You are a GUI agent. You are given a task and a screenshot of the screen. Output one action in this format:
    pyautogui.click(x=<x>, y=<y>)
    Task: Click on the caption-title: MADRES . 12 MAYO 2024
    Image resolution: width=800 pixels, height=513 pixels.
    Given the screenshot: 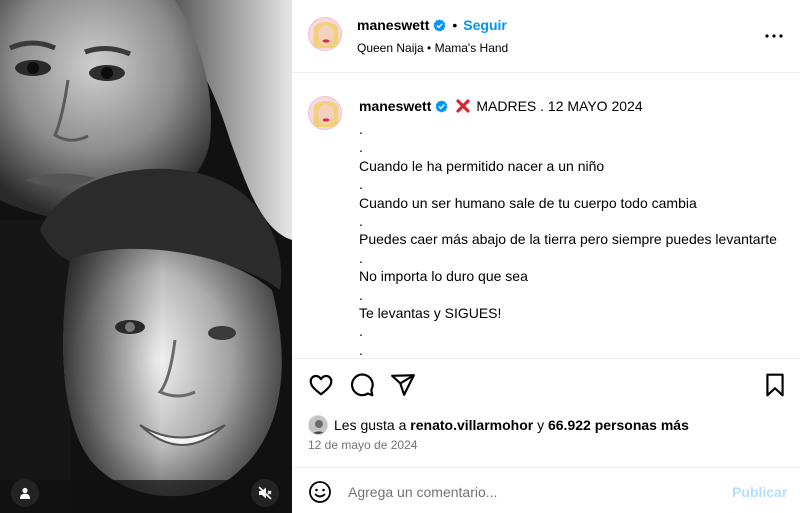 What is the action you would take?
    pyautogui.click(x=559, y=106)
    